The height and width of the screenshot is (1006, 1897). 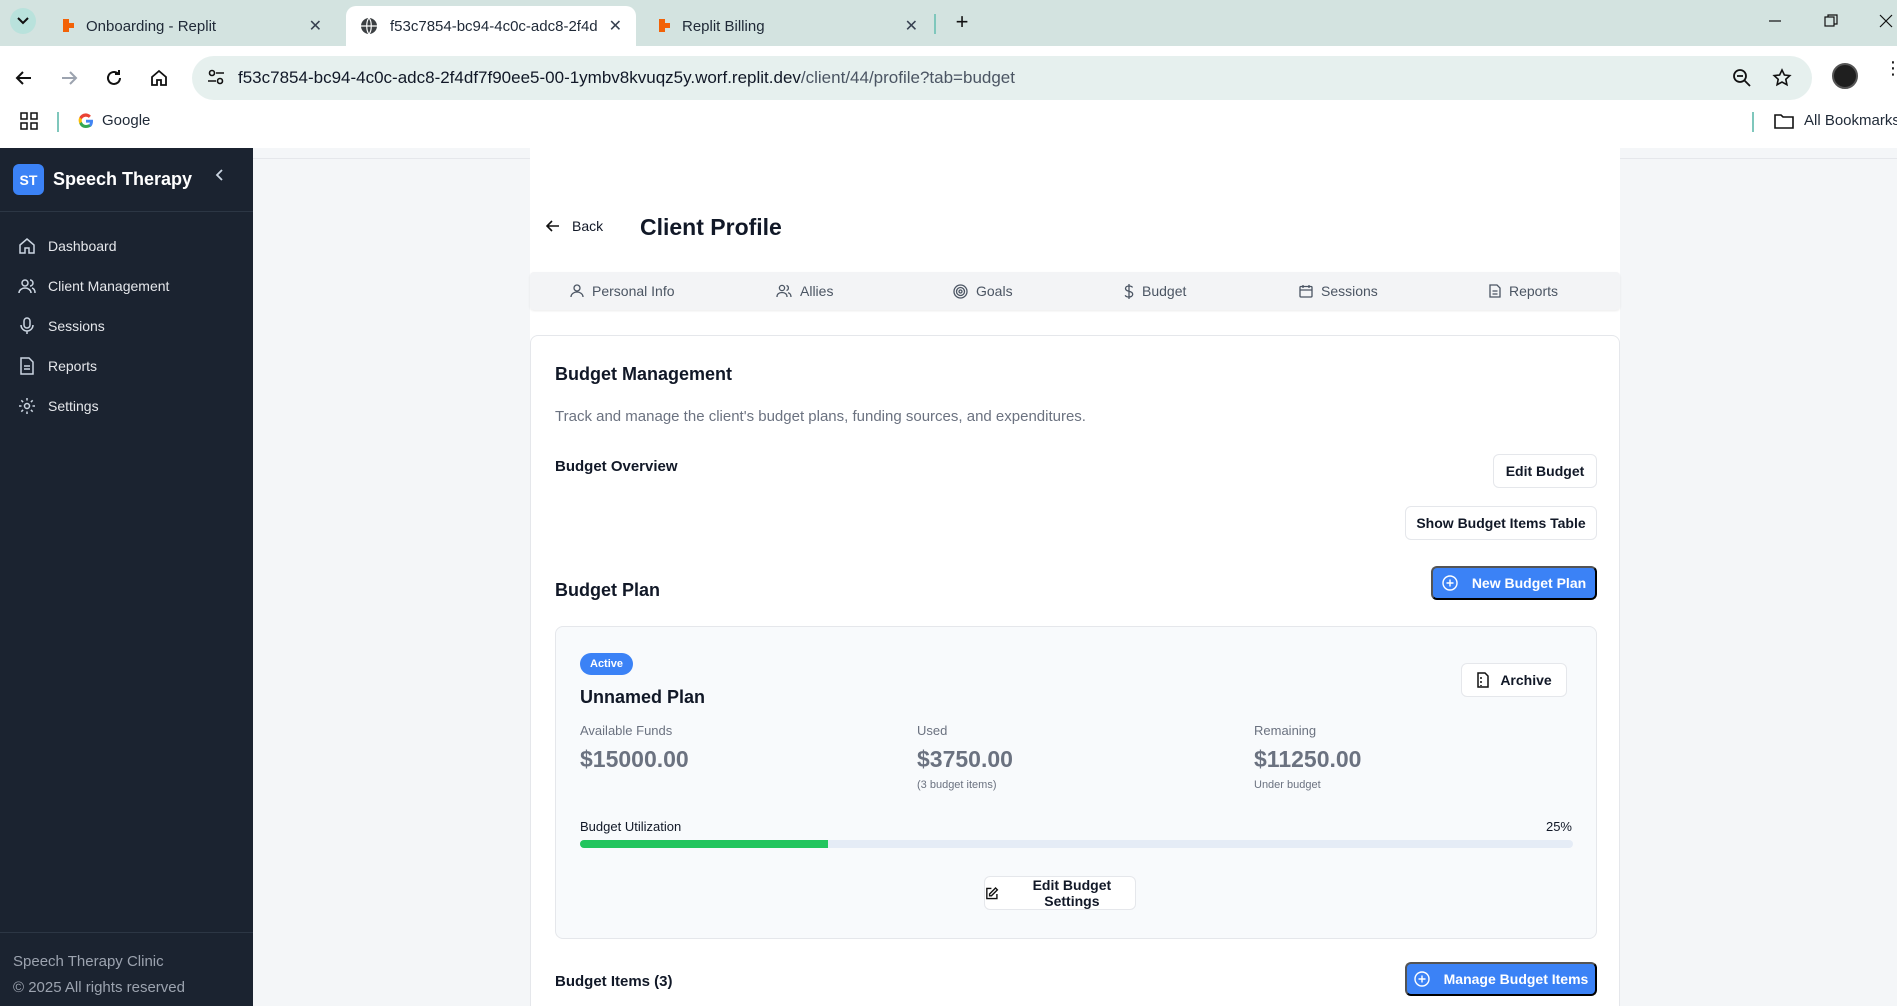 I want to click on sidebar-item-settings: Settings, so click(x=126, y=406).